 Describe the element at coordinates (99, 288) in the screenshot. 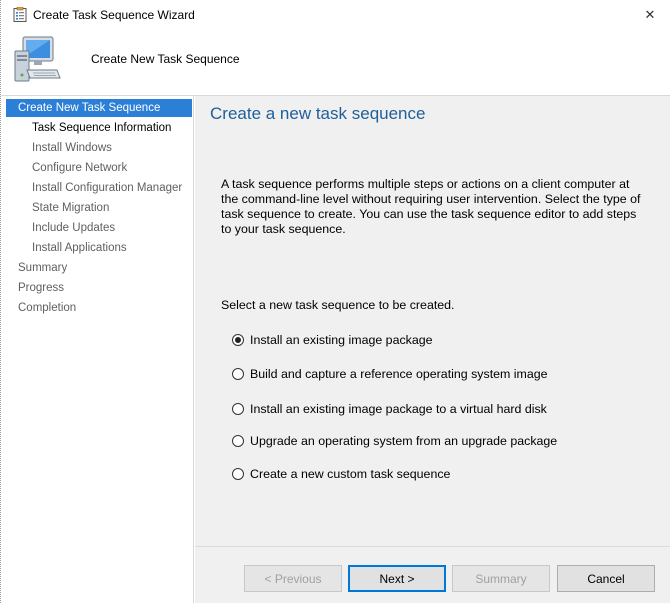

I see `nav-item-progress: Progress` at that location.